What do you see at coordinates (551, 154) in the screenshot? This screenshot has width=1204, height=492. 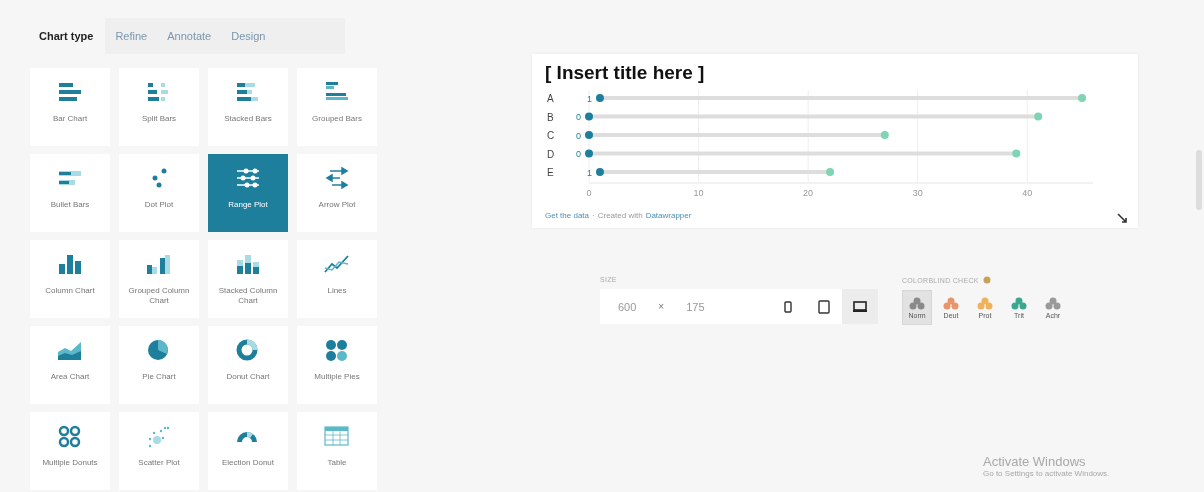 I see `category-label: D` at bounding box center [551, 154].